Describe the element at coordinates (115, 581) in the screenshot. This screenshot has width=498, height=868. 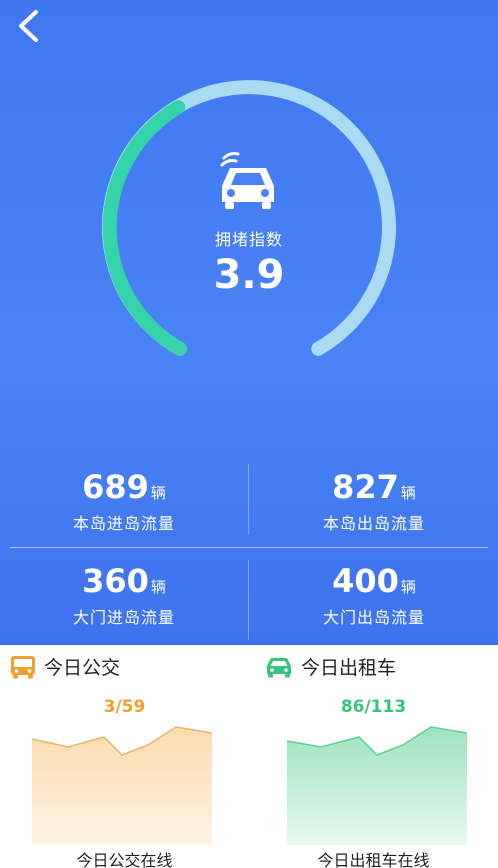
I see `stat-value: 360` at that location.